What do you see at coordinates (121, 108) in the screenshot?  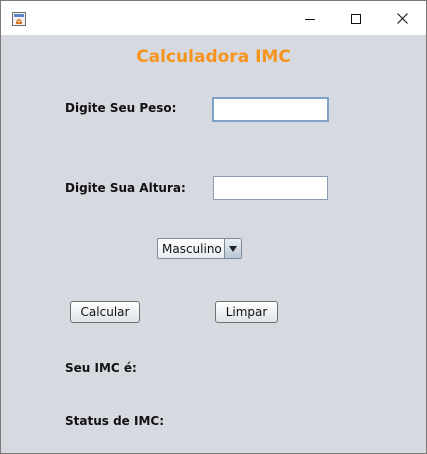 I see `peso-label: Digite Seu Peso:` at bounding box center [121, 108].